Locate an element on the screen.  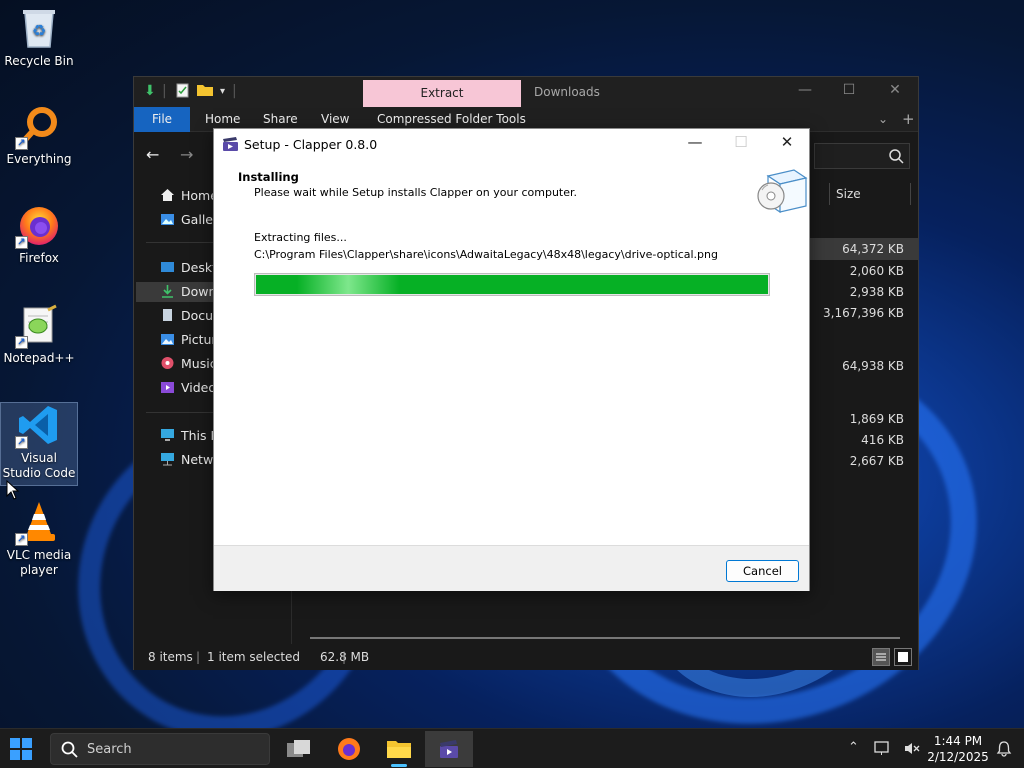
gallery-icon is located at coordinates (168, 219).